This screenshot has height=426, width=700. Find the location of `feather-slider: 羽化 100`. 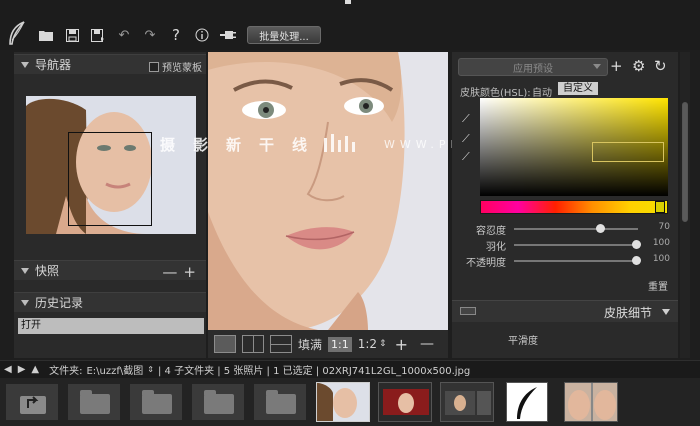

feather-slider: 羽化 100 is located at coordinates (565, 245).